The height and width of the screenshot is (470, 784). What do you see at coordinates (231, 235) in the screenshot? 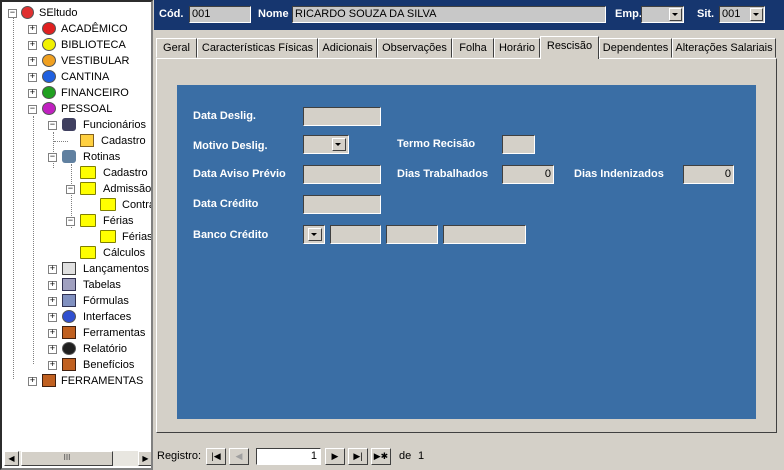
I see `banco-credito-label: Banco Crédito` at bounding box center [231, 235].